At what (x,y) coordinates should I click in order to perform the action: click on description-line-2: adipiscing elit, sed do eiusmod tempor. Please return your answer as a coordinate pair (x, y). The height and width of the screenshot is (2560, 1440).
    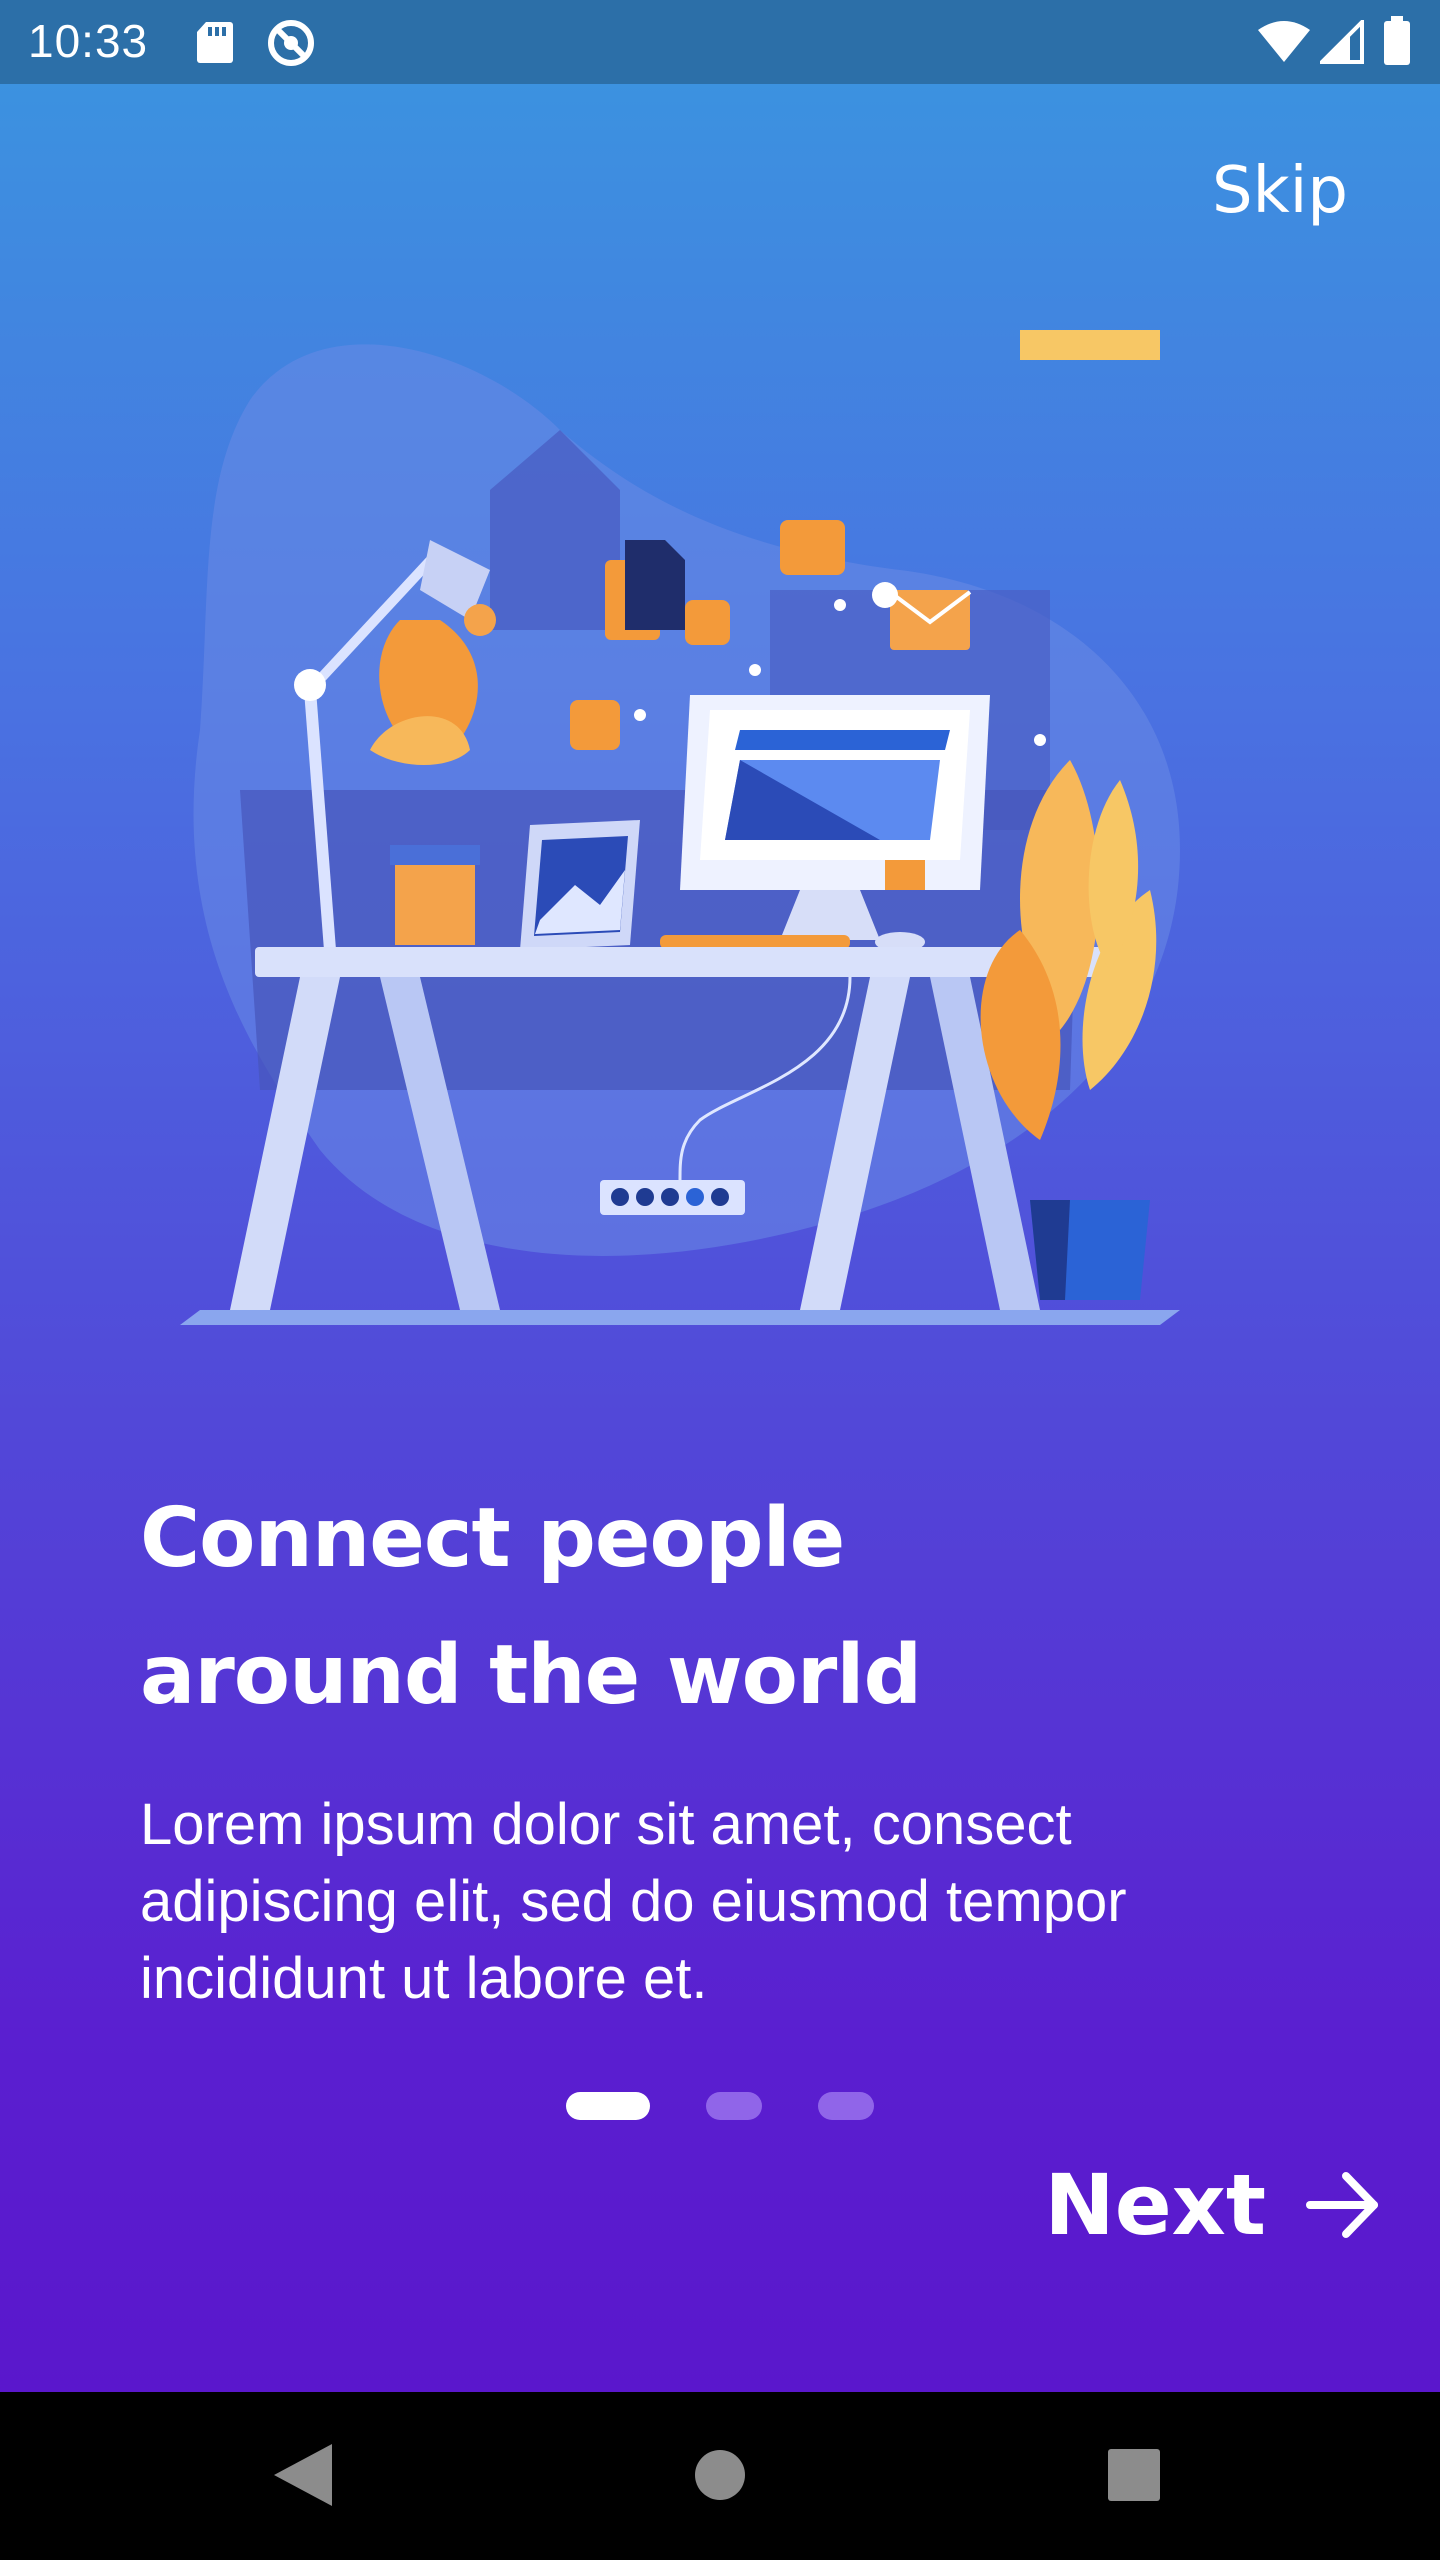
    Looking at the image, I should click on (633, 1901).